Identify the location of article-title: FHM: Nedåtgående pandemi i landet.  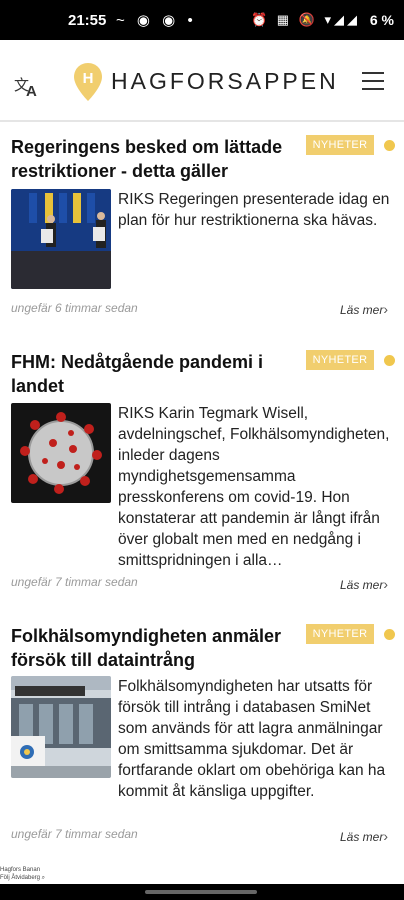
(156, 374).